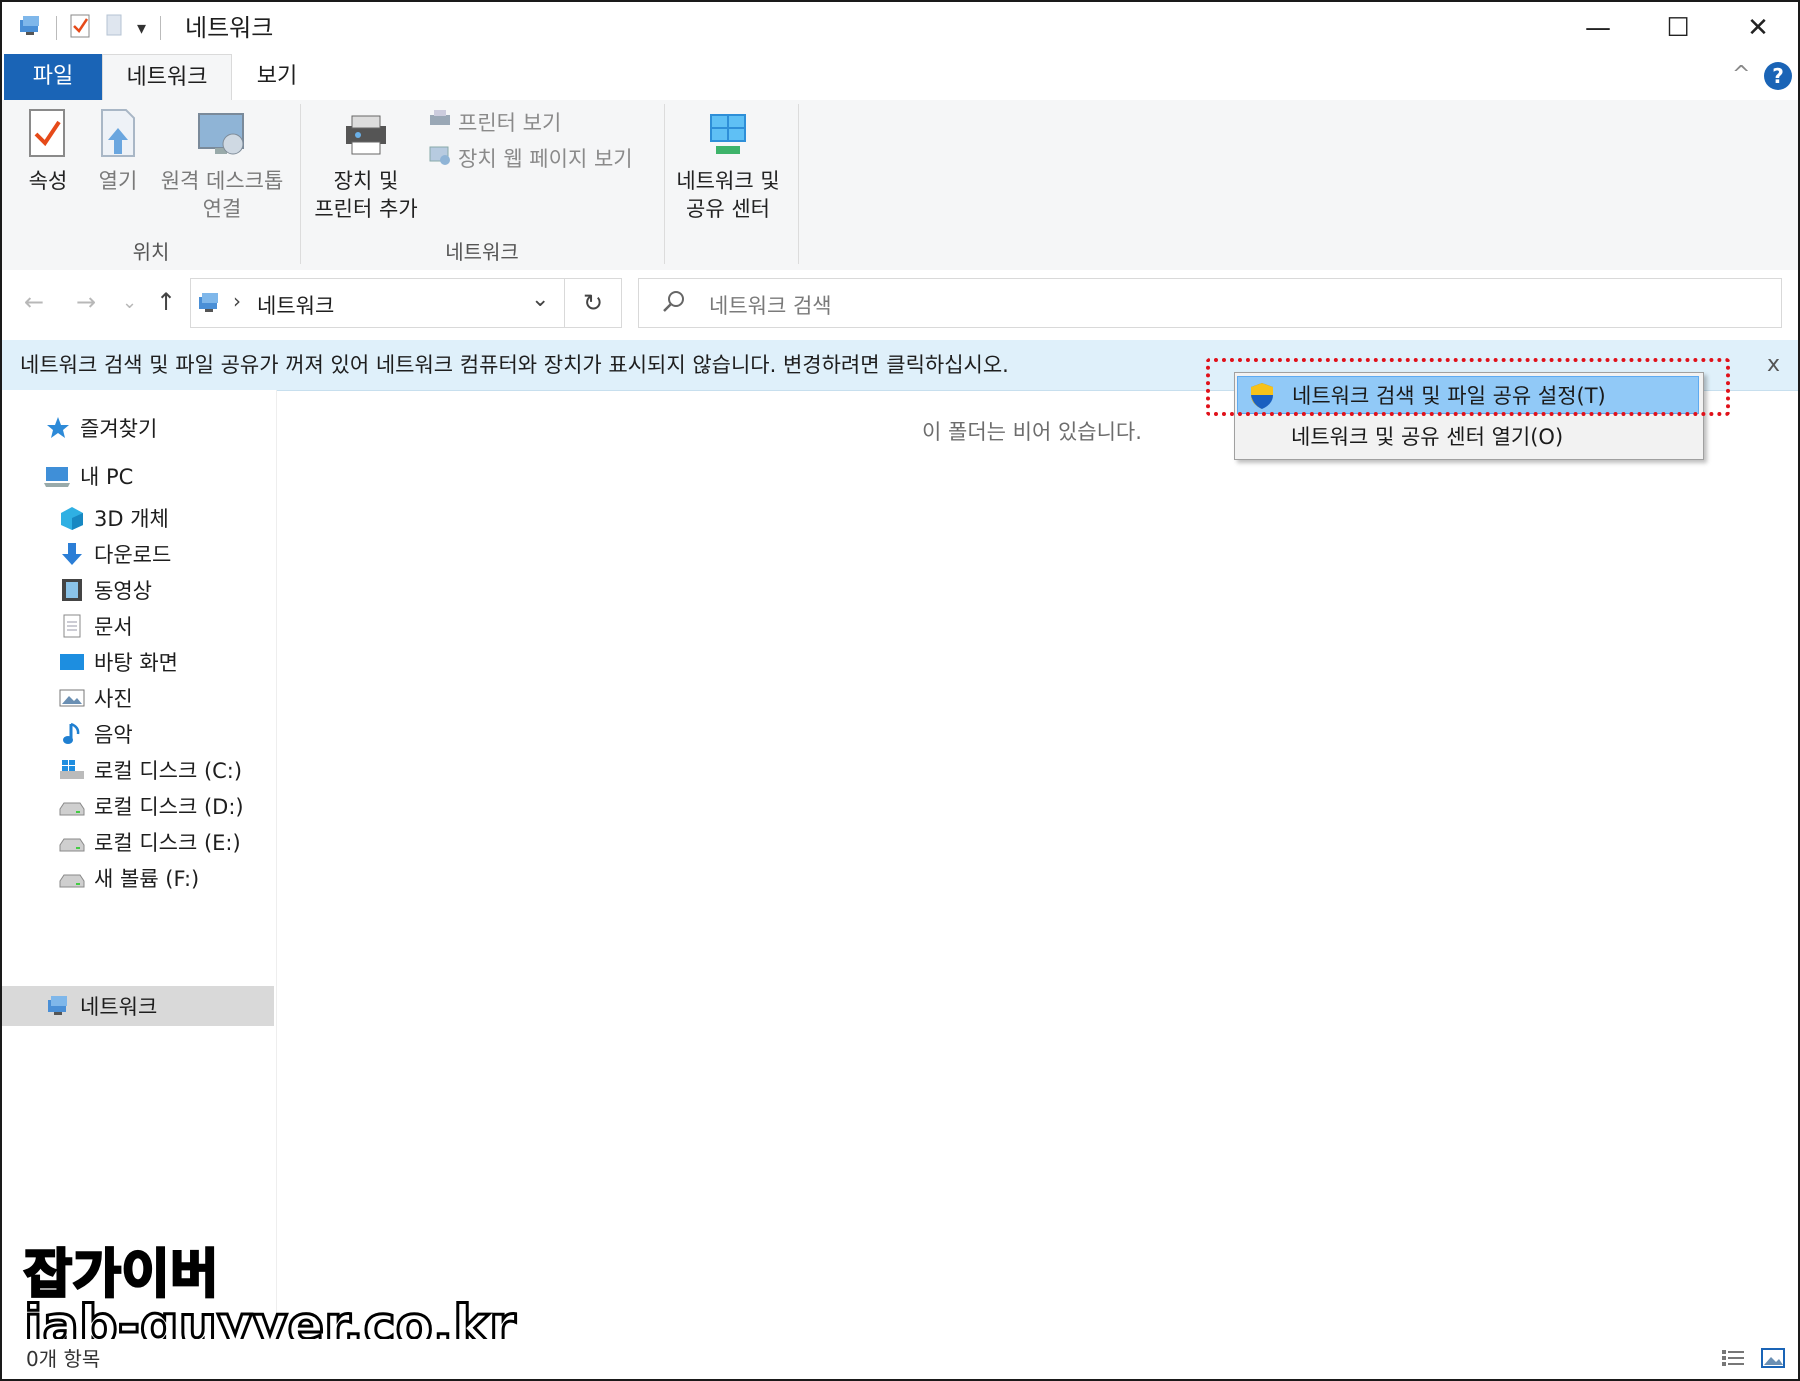  I want to click on printer-add-icon, so click(366, 137).